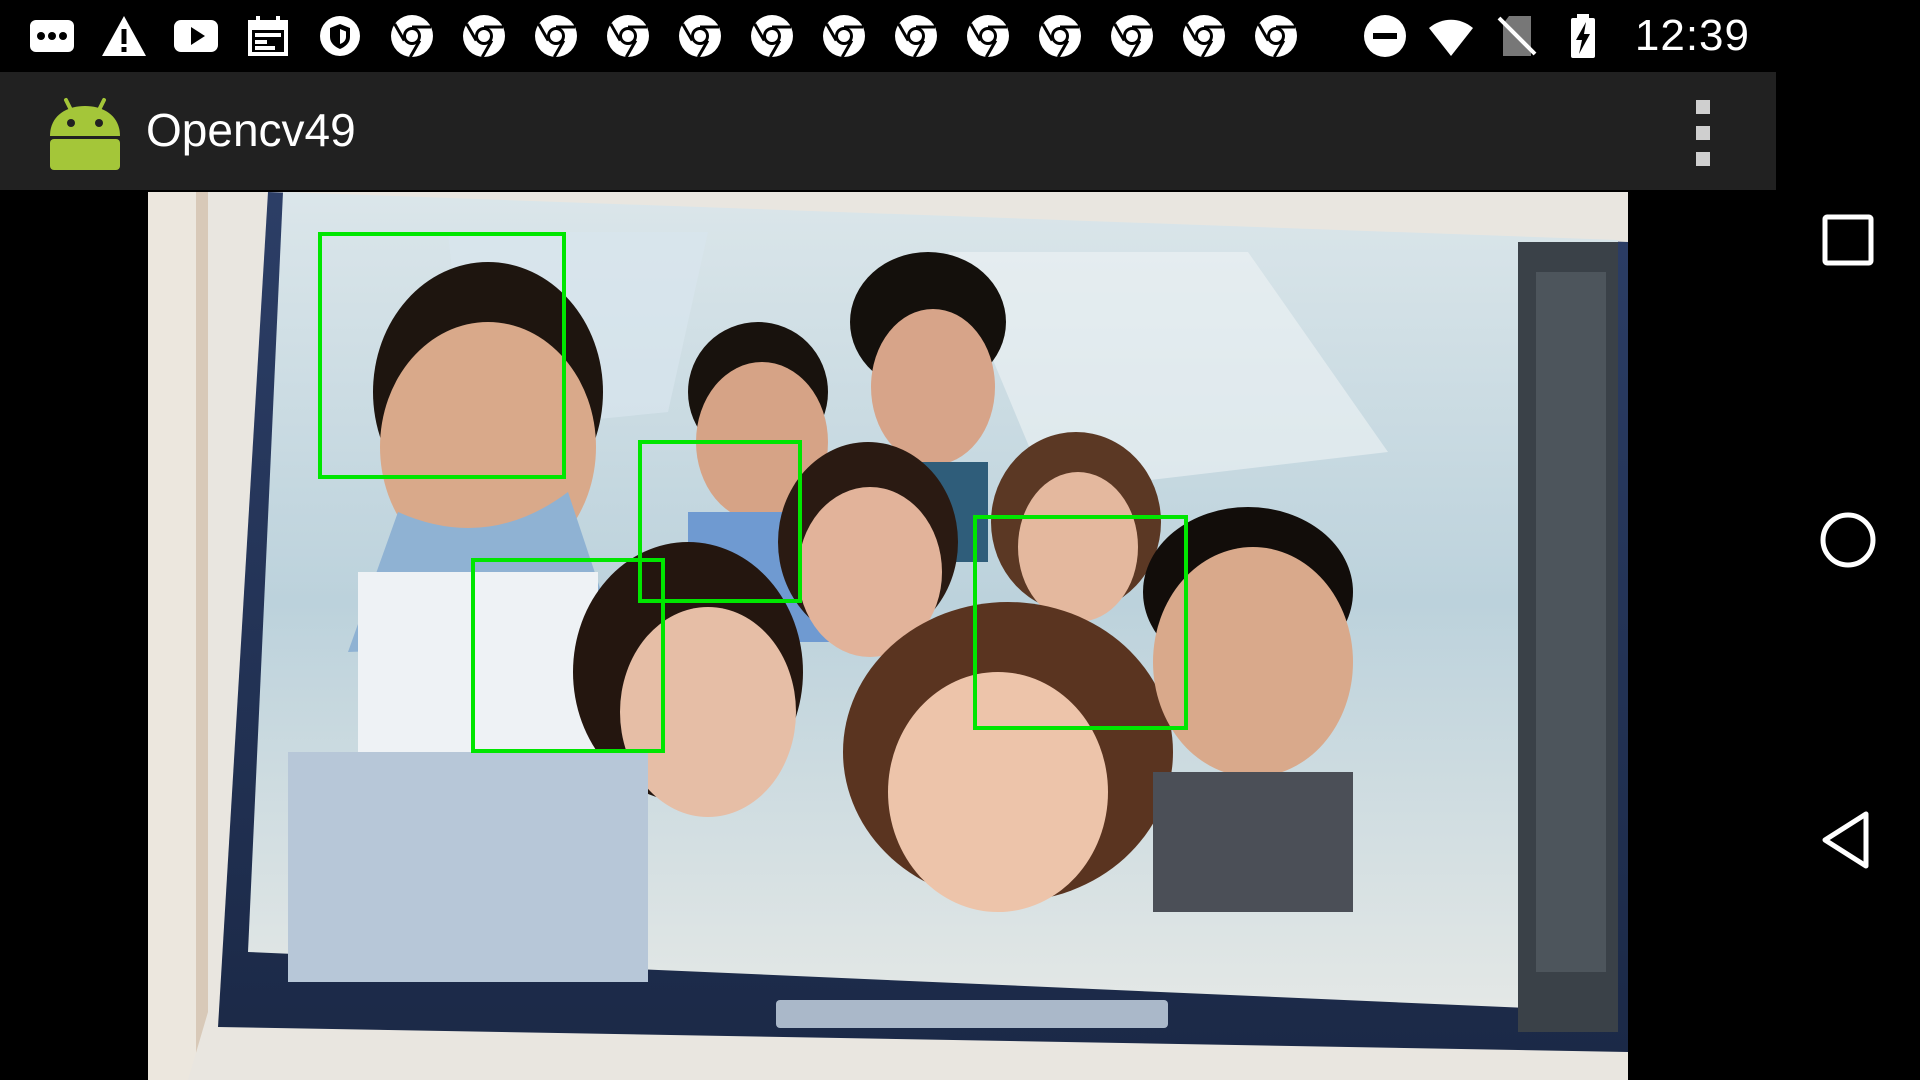  I want to click on recents-icon, so click(1848, 240).